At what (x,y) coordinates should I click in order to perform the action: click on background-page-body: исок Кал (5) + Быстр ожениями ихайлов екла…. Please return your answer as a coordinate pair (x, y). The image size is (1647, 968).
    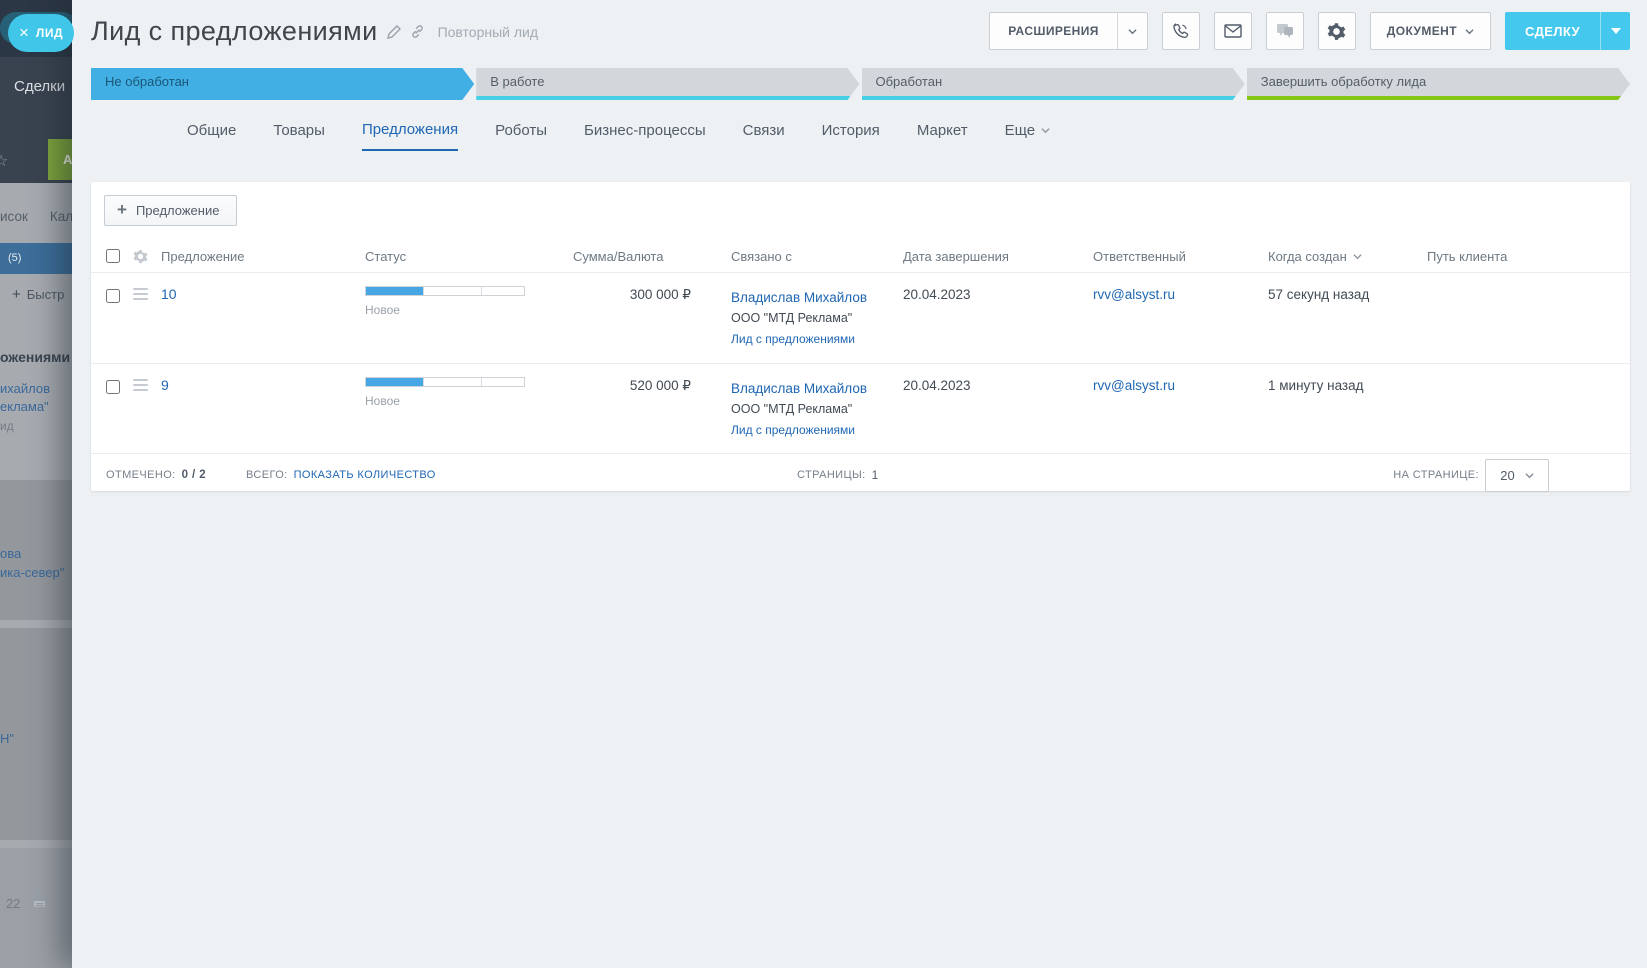
    Looking at the image, I should click on (36, 575).